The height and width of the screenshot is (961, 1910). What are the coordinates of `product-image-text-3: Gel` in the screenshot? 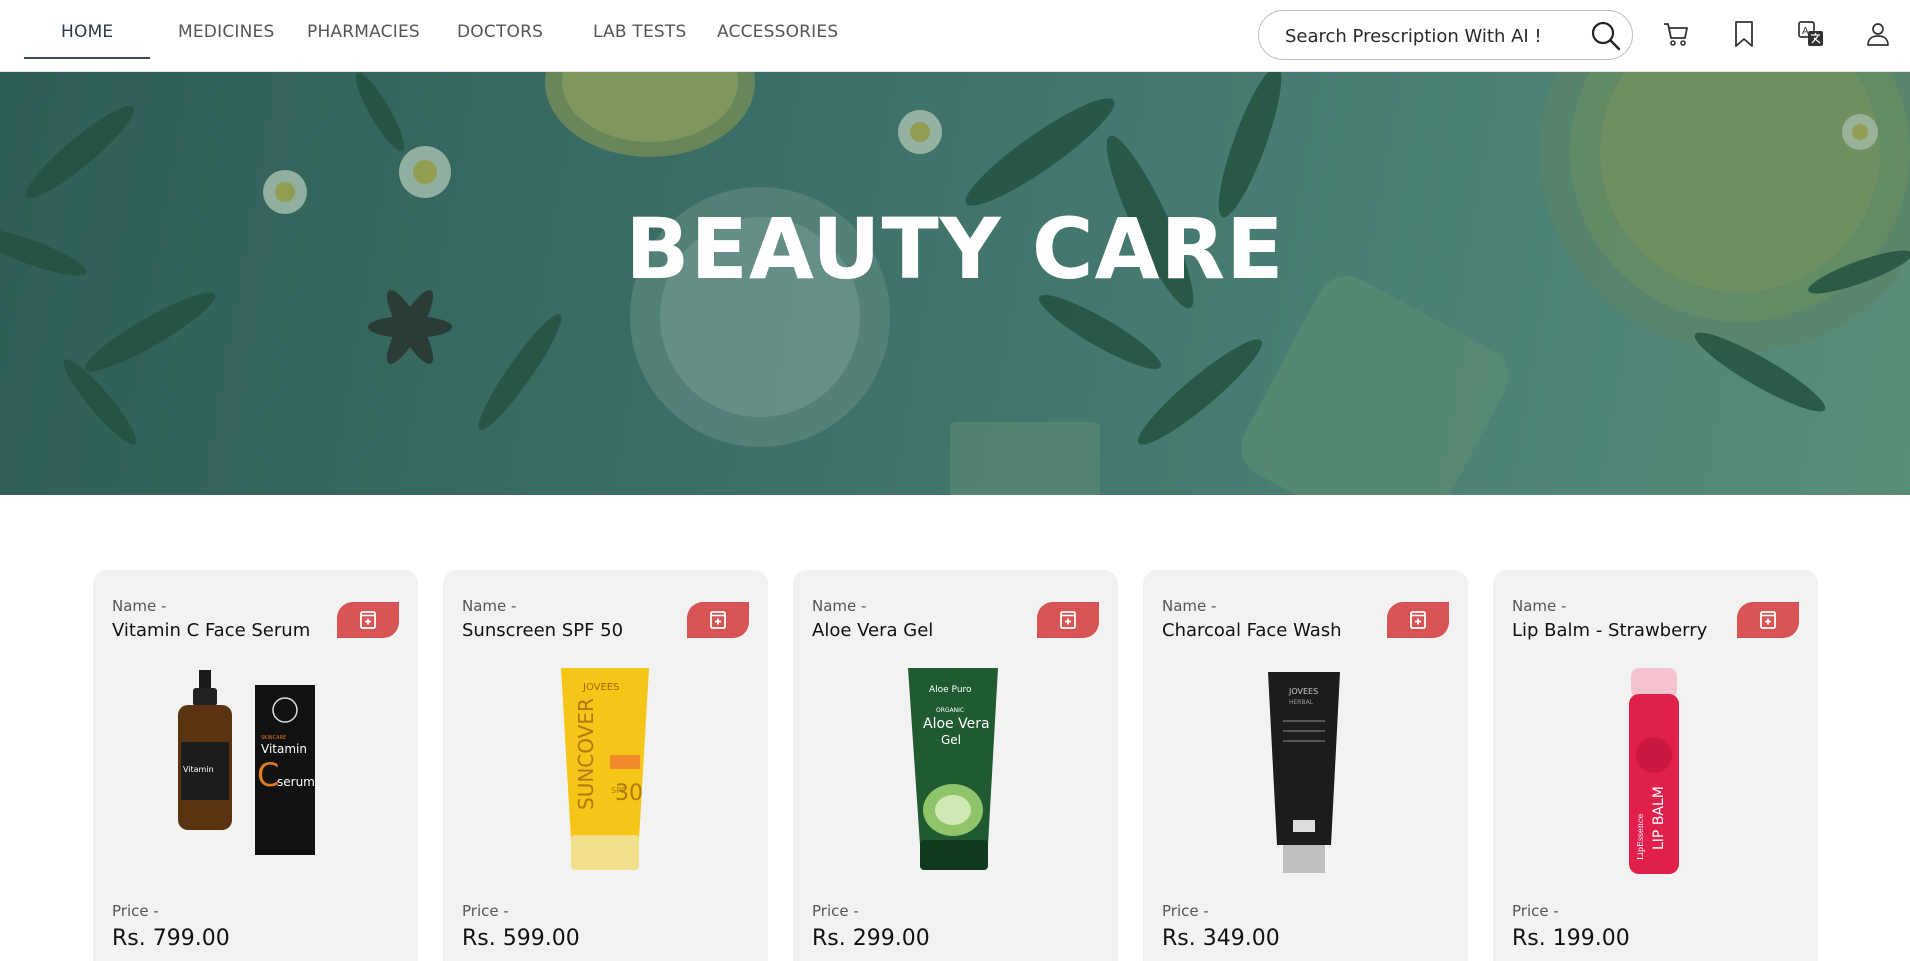 It's located at (951, 740).